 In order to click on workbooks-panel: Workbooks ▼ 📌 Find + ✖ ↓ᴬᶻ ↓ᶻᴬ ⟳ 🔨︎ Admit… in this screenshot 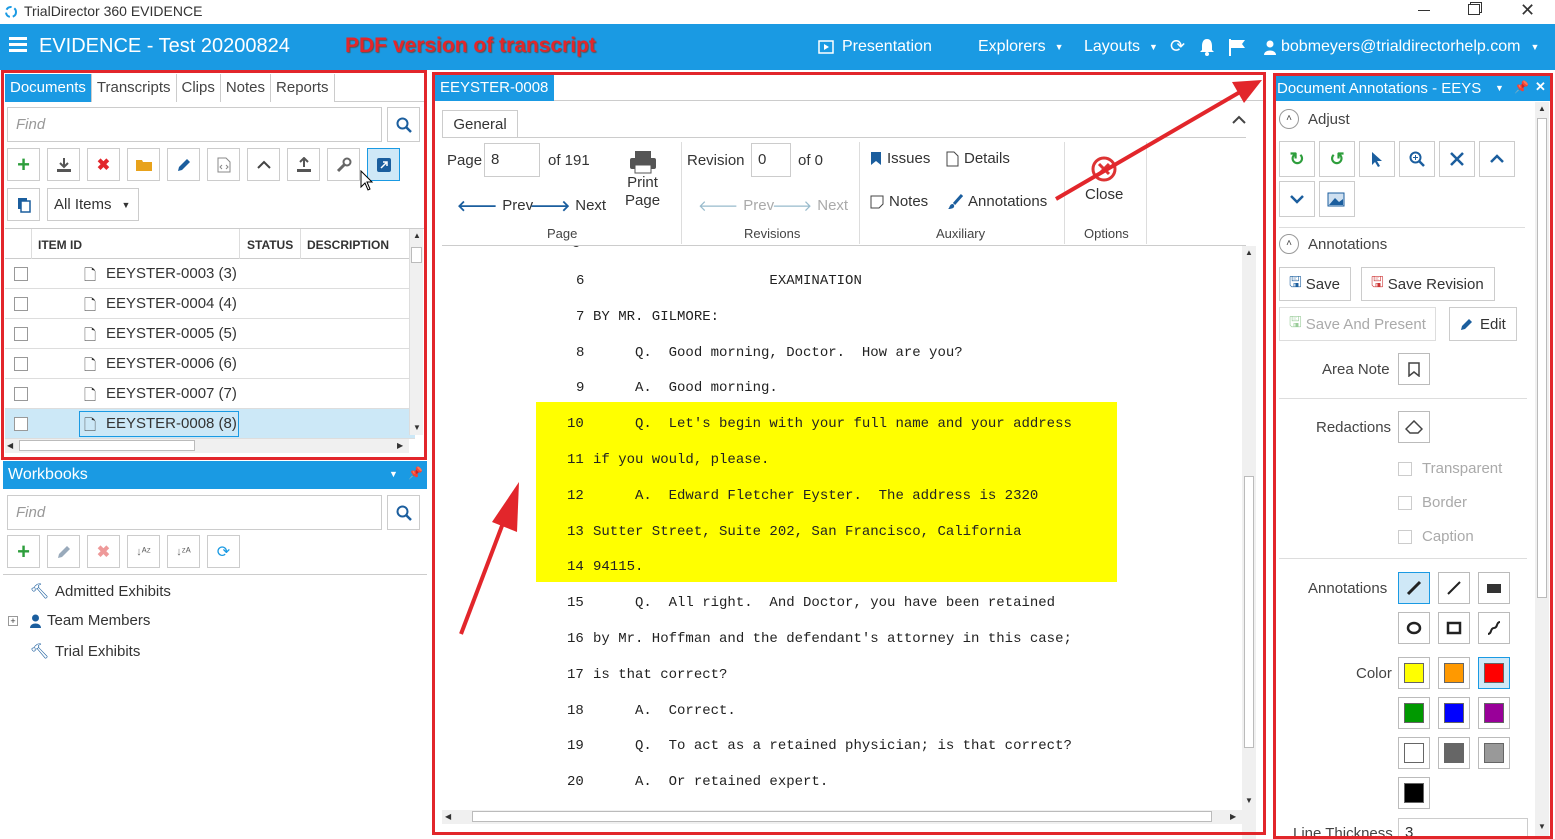, I will do `click(215, 649)`.